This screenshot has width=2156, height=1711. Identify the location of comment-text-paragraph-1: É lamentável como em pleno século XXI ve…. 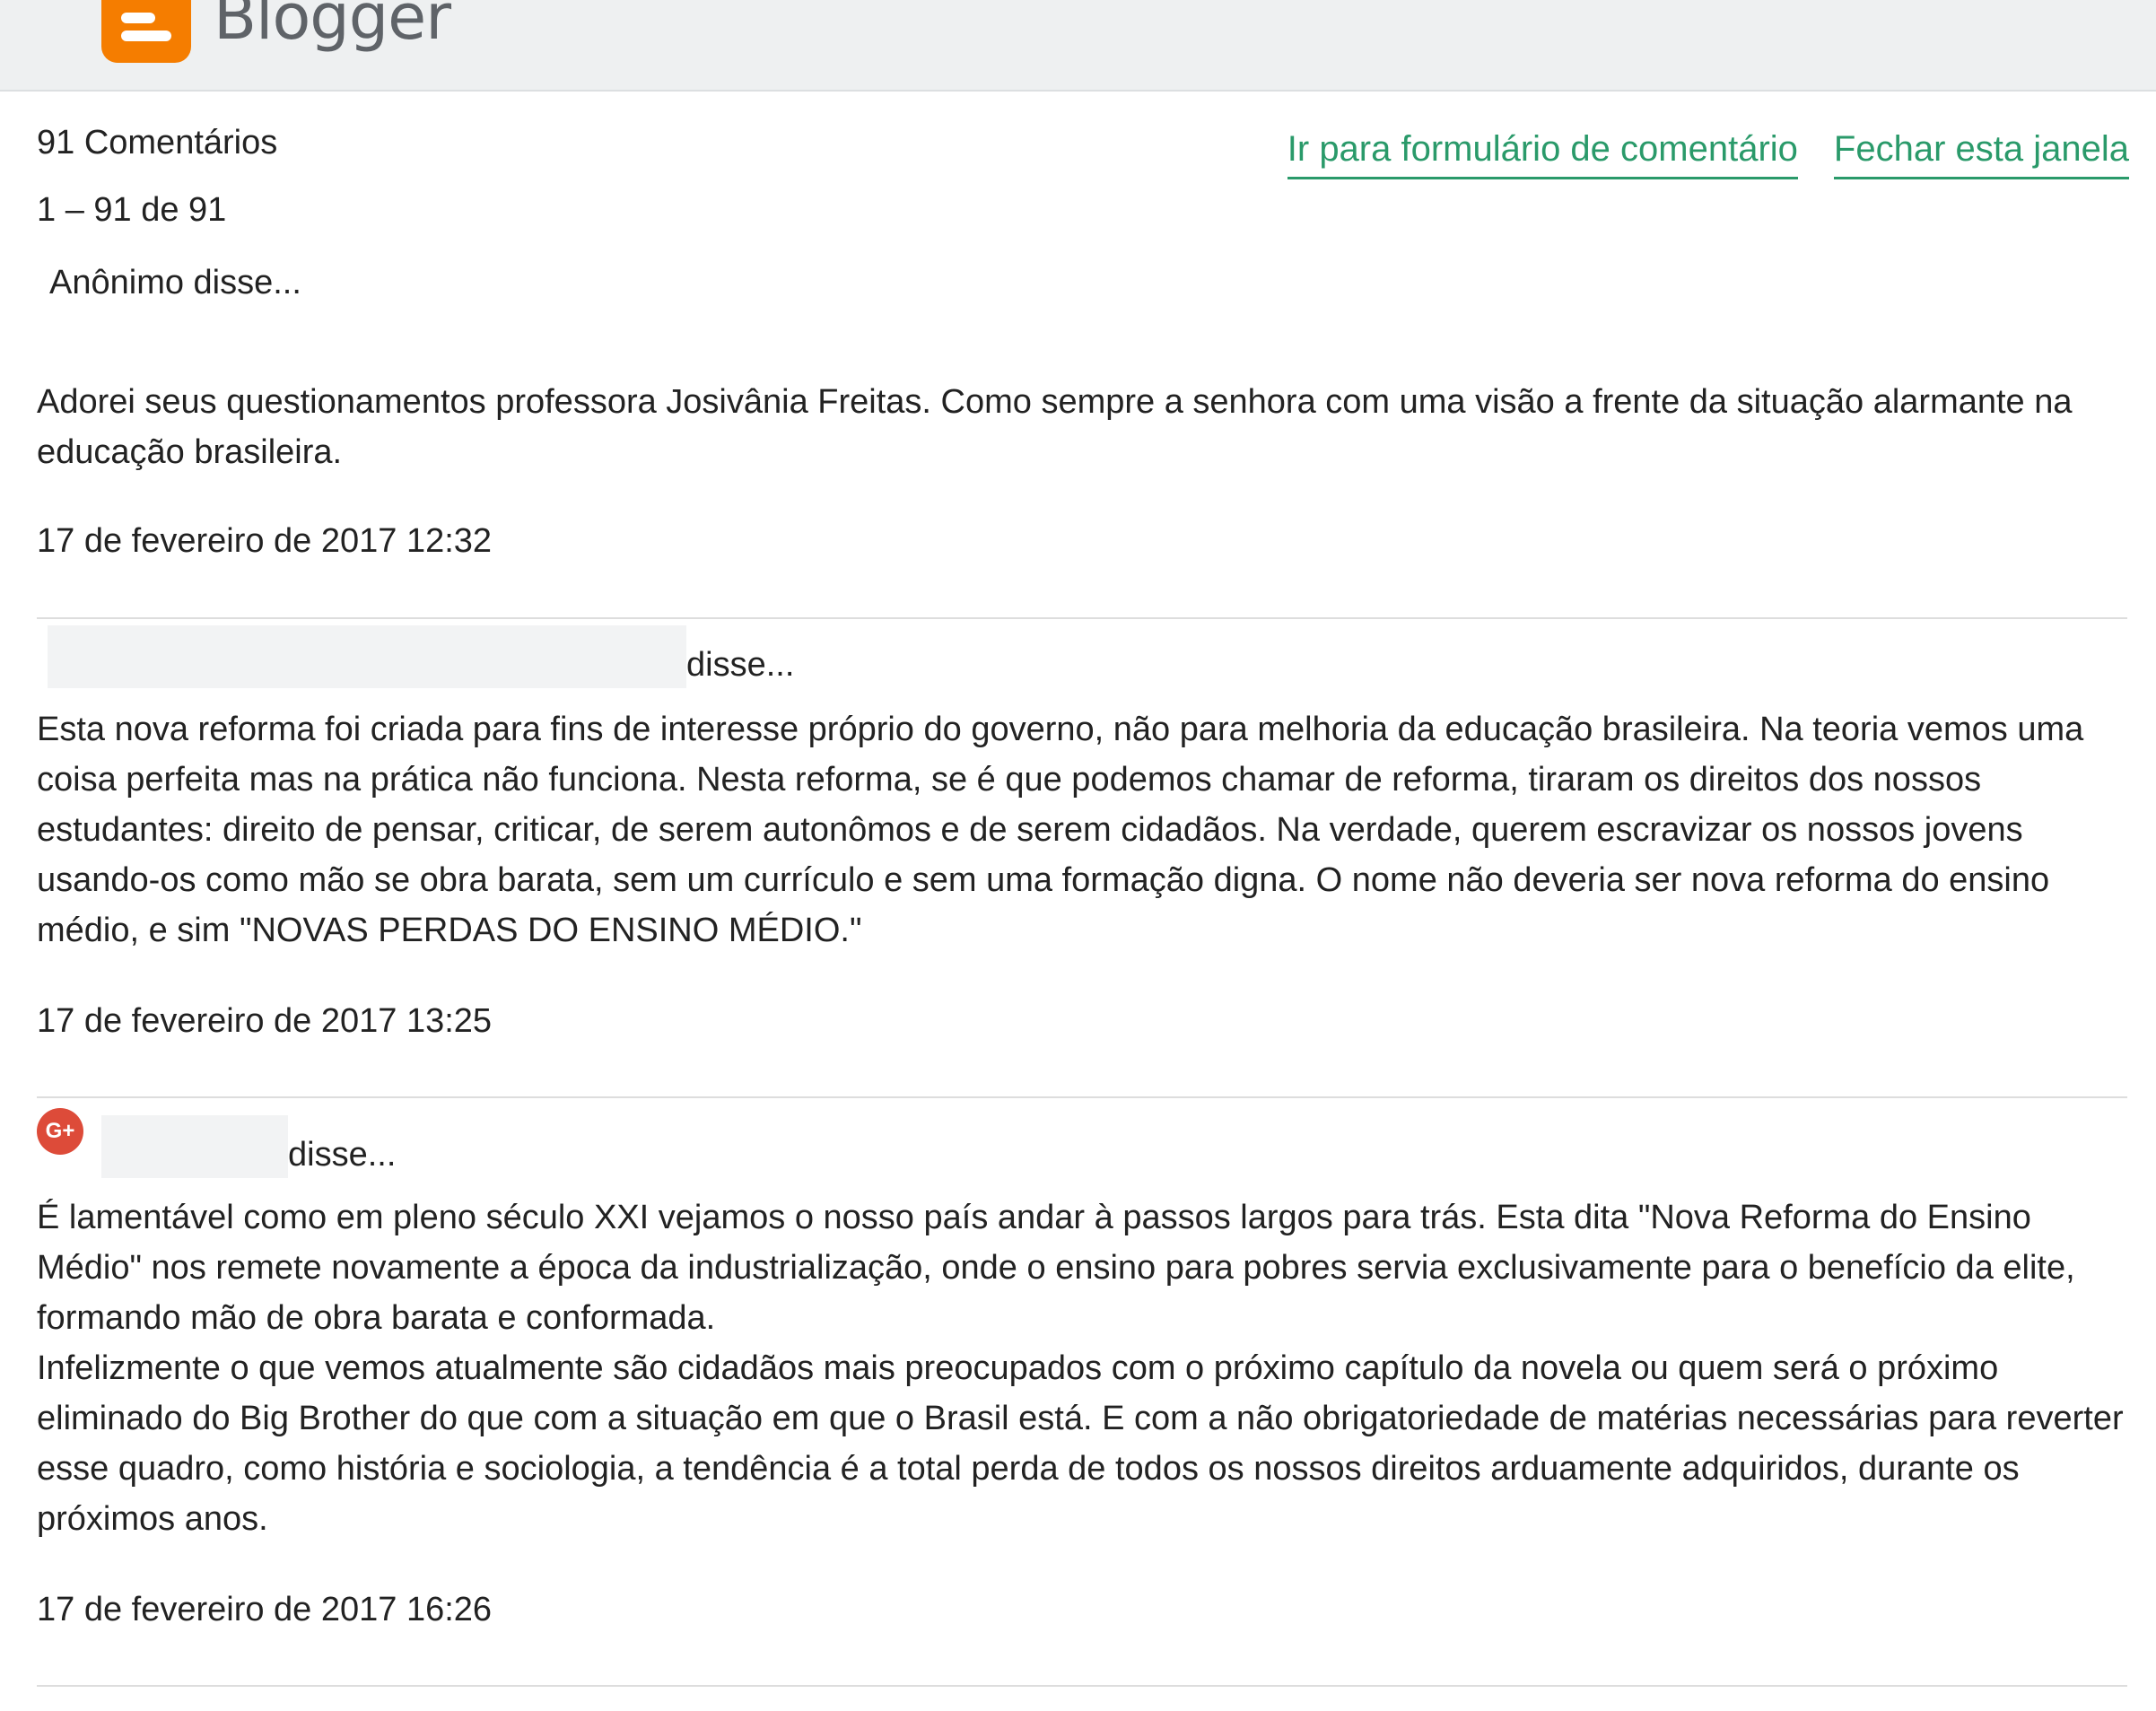
(1056, 1268).